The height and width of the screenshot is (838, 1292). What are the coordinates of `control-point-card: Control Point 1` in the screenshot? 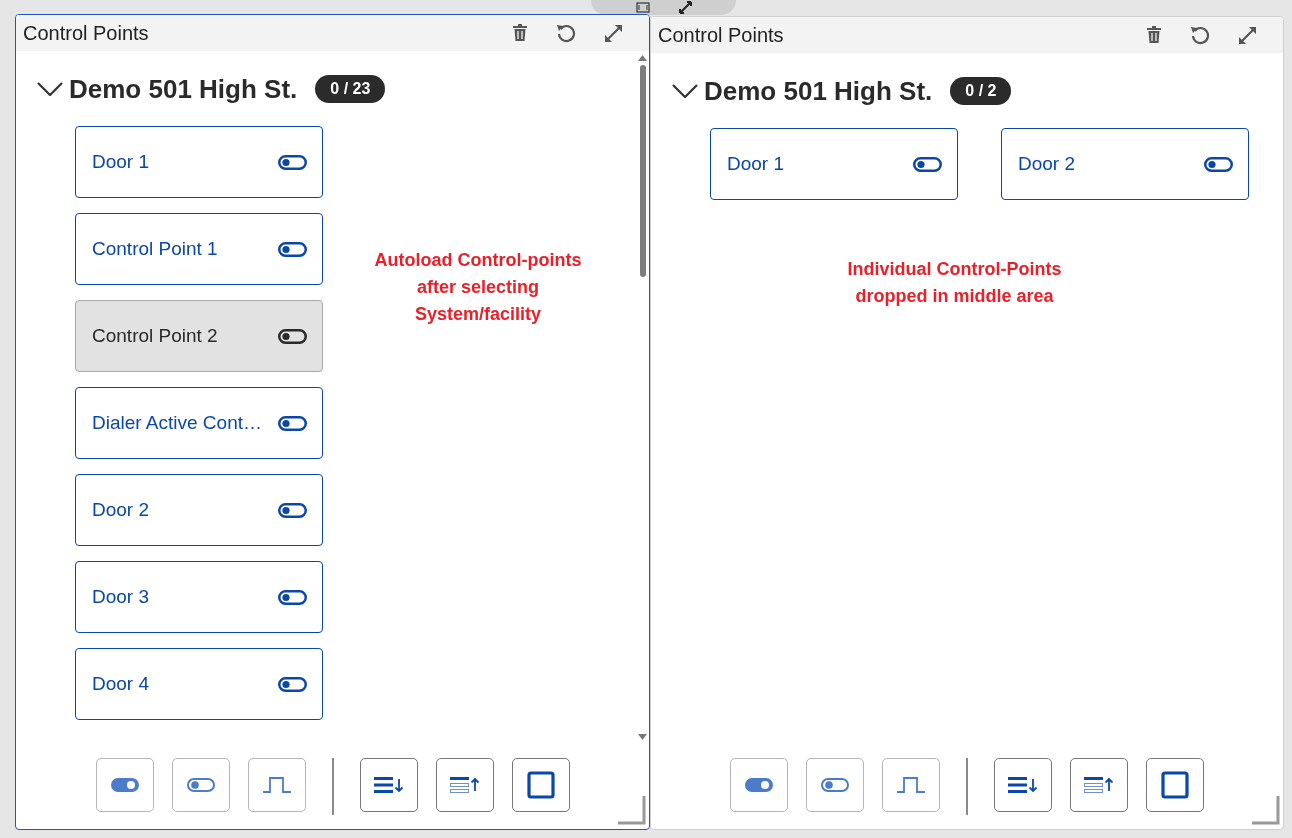 It's located at (199, 249).